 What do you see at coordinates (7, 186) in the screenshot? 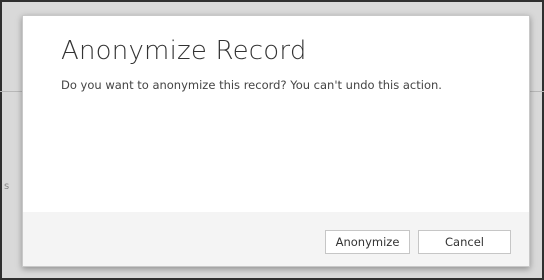
I see `background-stub-text: s` at bounding box center [7, 186].